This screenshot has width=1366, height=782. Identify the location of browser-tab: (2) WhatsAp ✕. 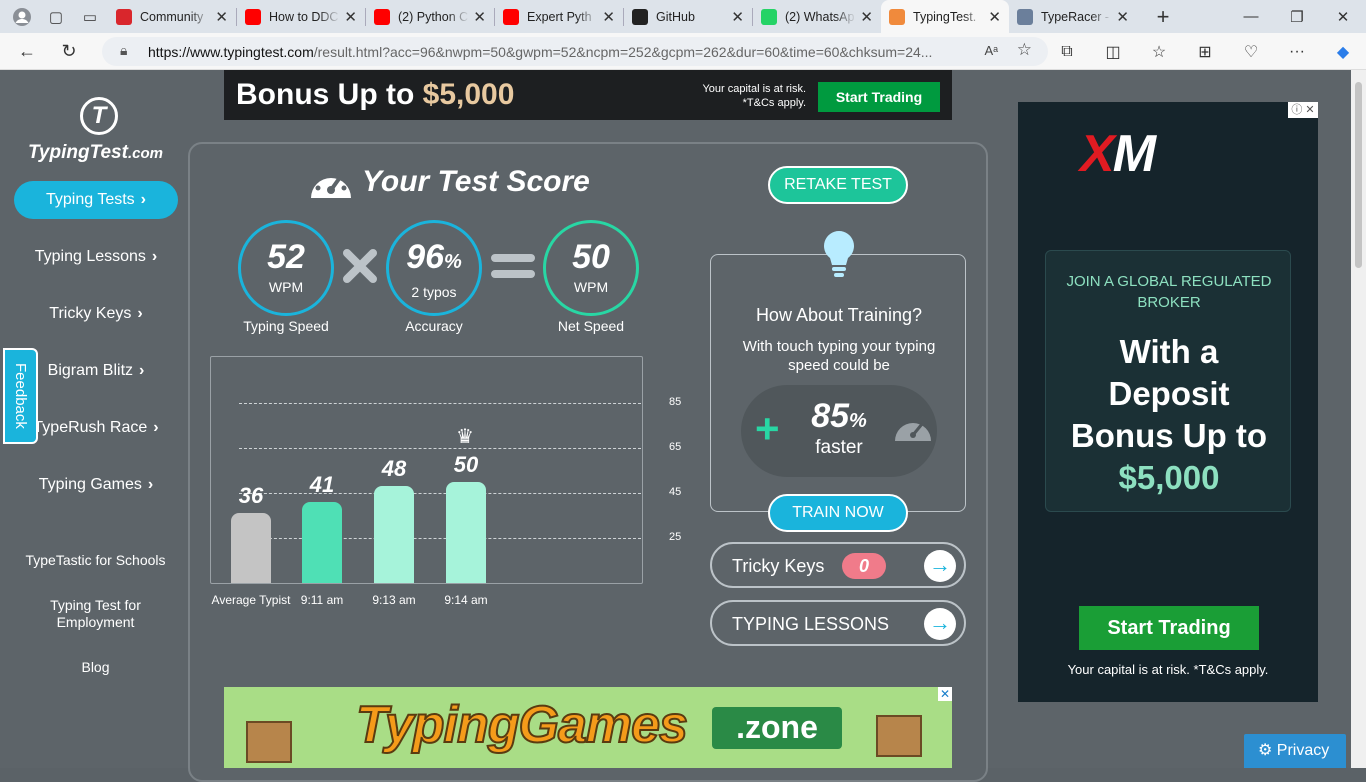
(817, 16).